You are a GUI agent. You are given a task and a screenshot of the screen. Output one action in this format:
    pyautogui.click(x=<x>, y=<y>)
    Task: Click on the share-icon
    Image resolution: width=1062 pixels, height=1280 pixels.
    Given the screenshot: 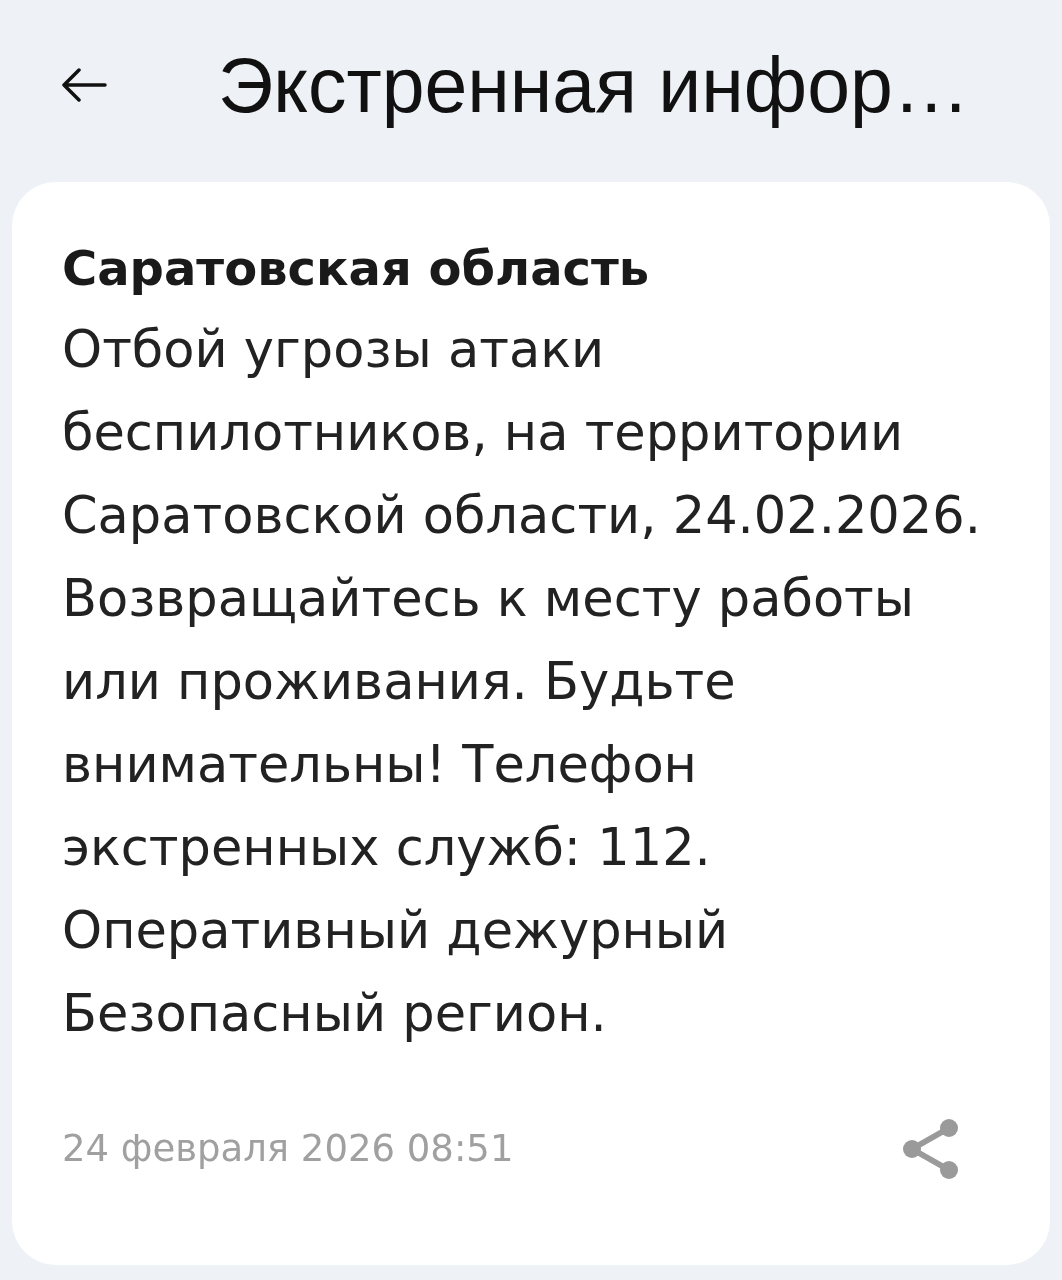 What is the action you would take?
    pyautogui.click(x=930, y=1149)
    